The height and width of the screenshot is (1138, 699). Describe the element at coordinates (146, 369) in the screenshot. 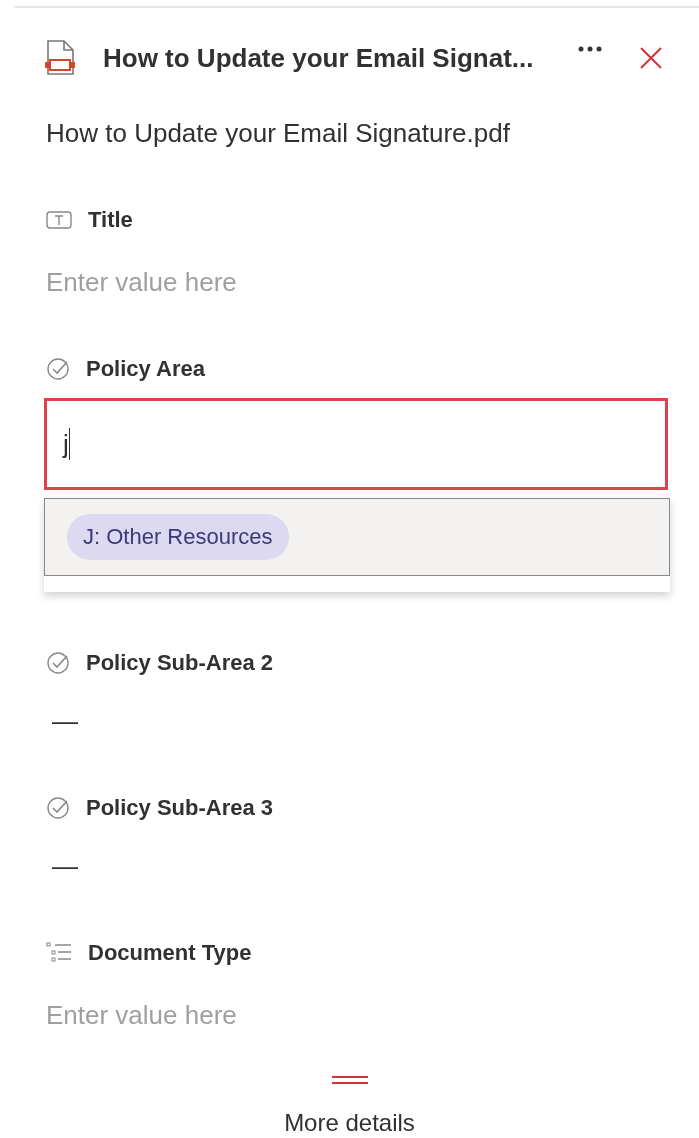

I see `field-label: Policy Area` at that location.